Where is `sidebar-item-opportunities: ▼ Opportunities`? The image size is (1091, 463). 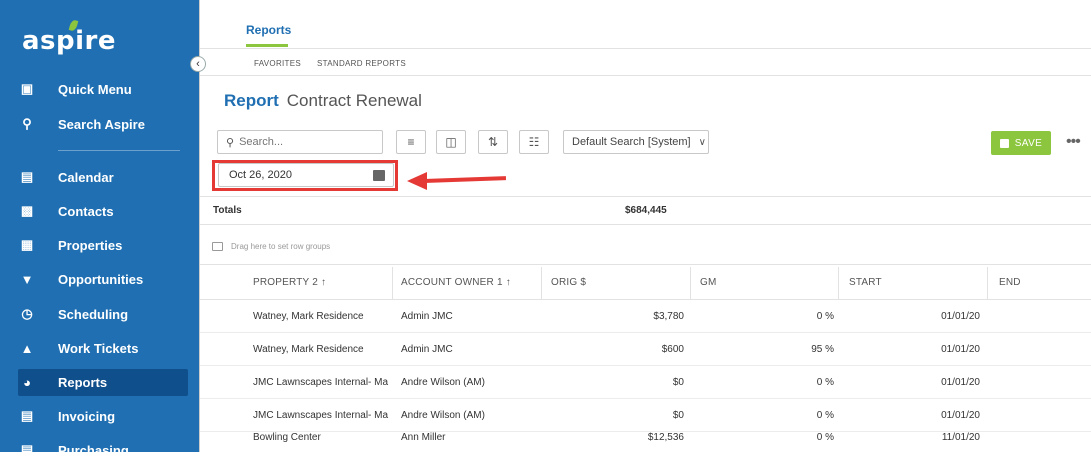 sidebar-item-opportunities: ▼ Opportunities is located at coordinates (82, 279).